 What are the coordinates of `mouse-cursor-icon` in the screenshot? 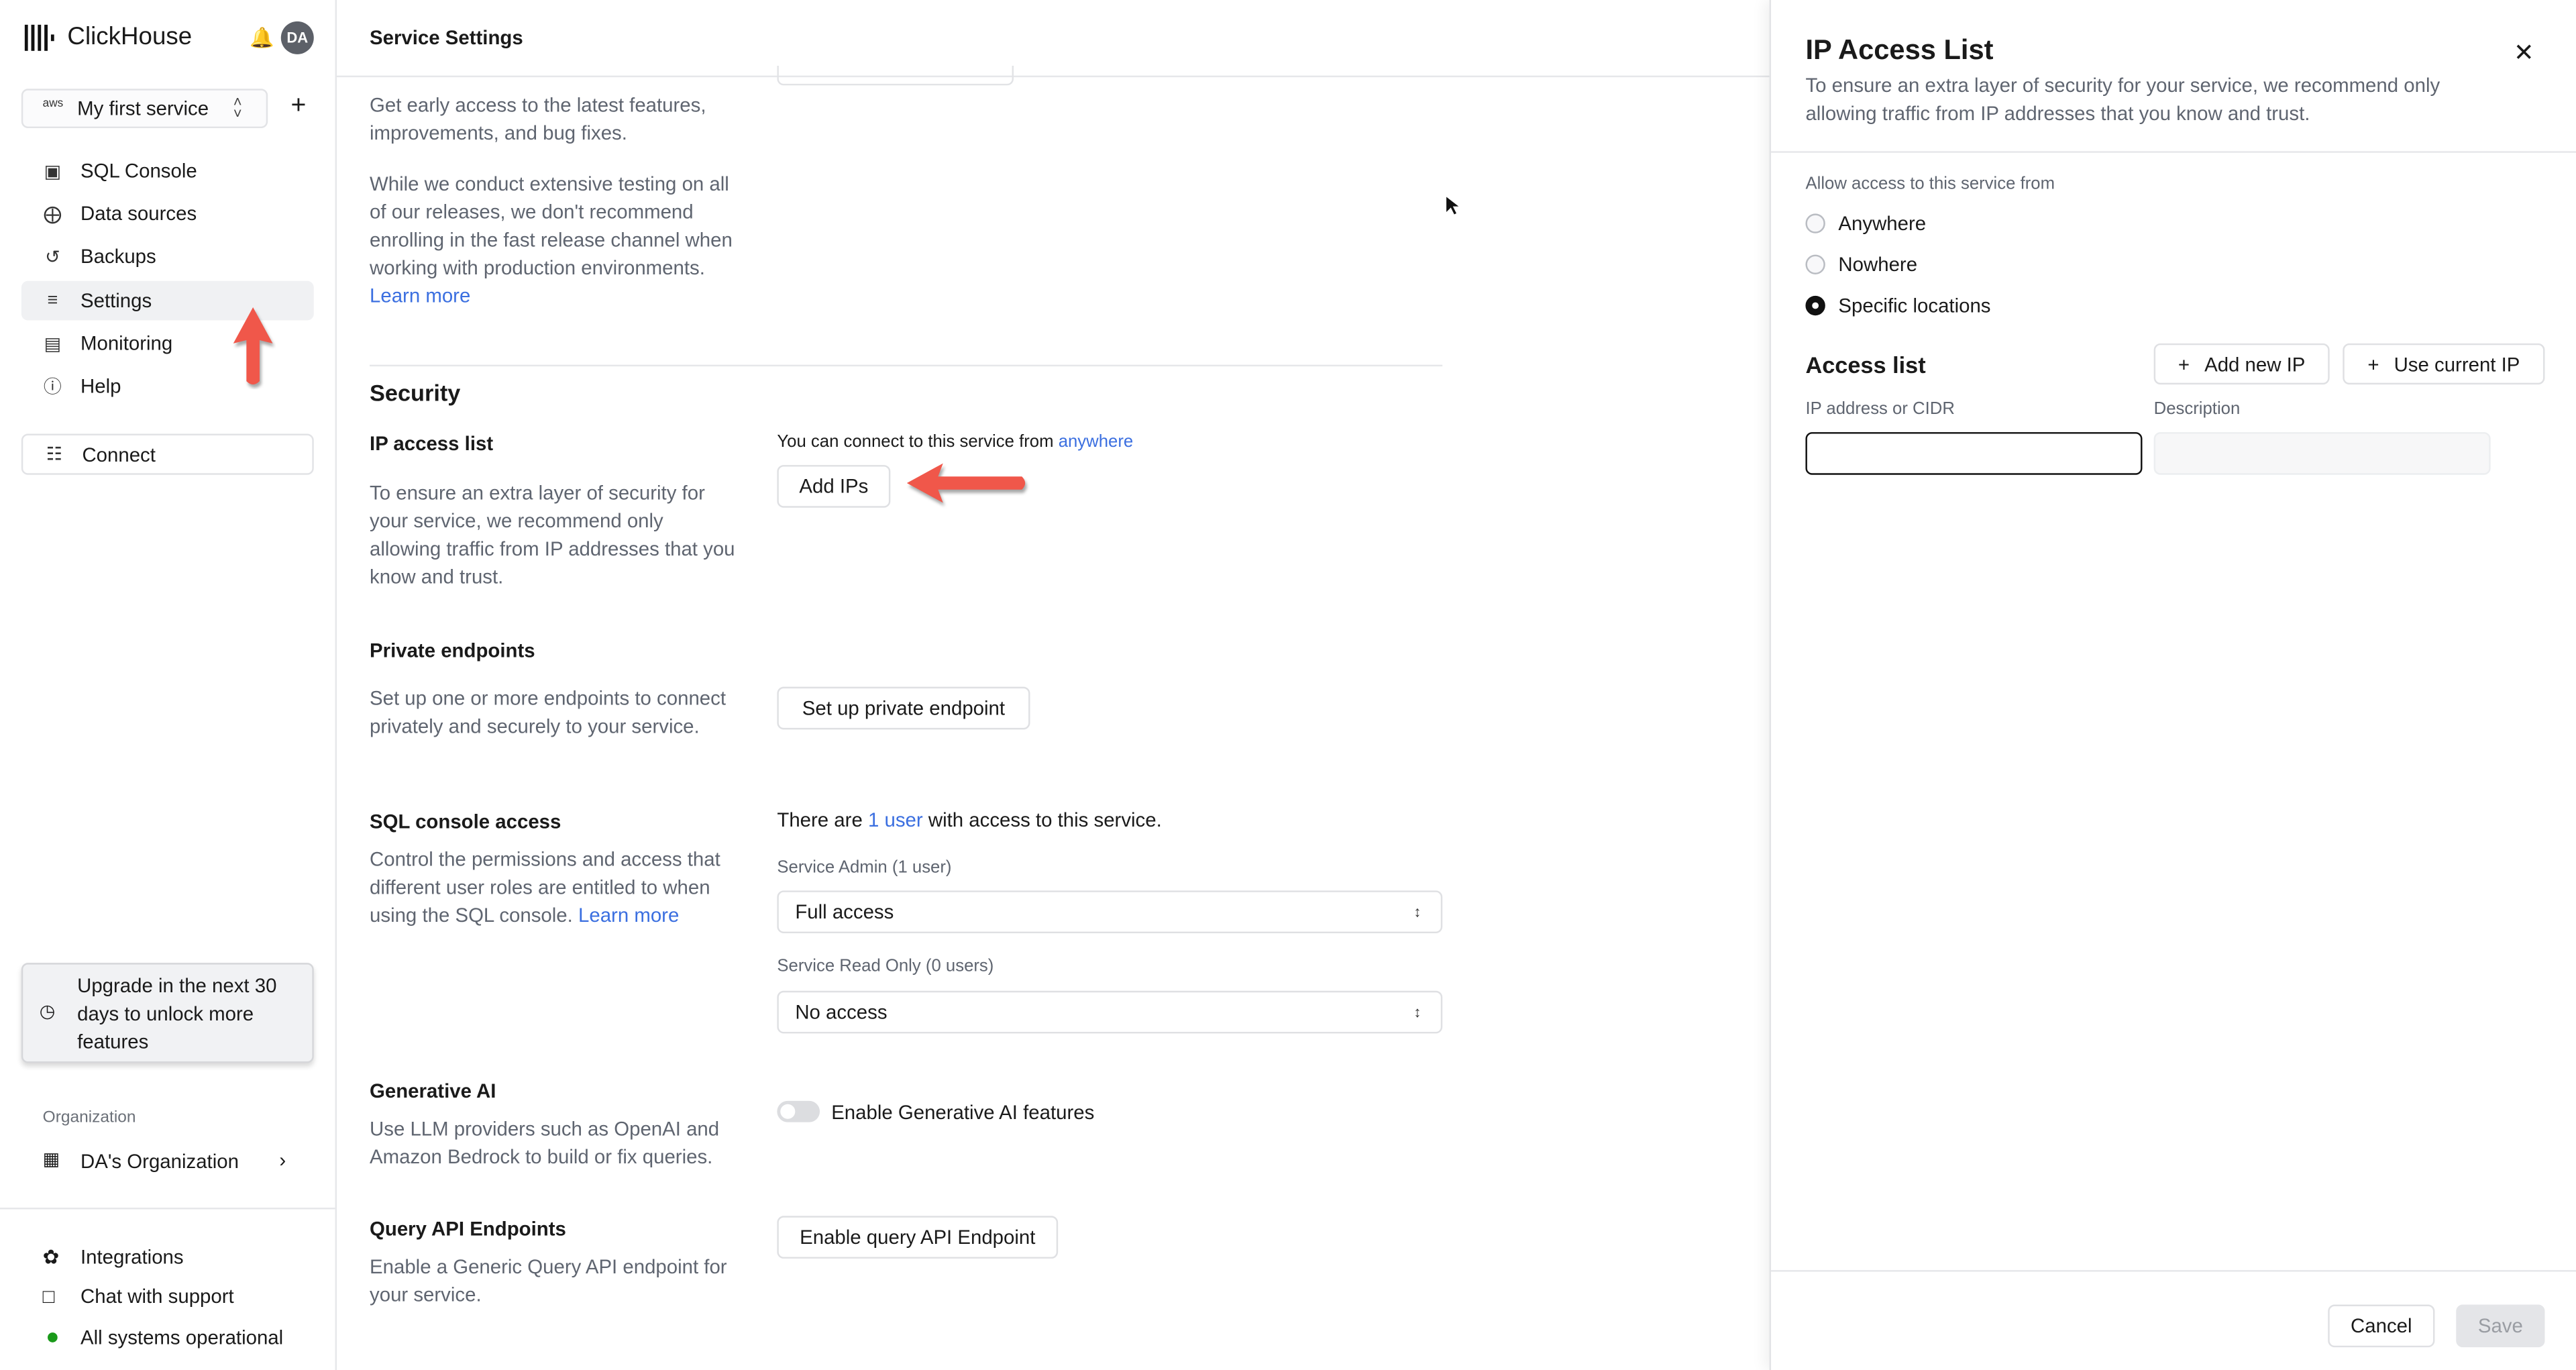 It's located at (1453, 209).